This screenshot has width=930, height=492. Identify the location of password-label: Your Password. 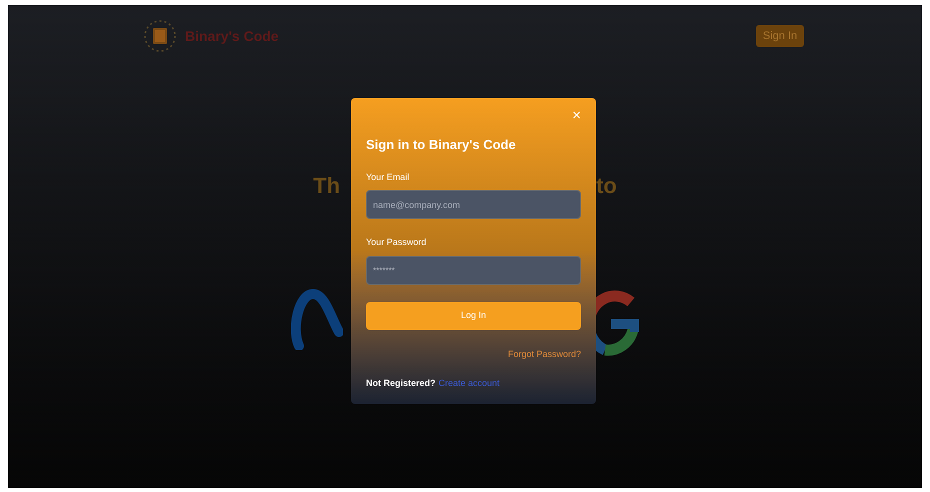
(397, 242).